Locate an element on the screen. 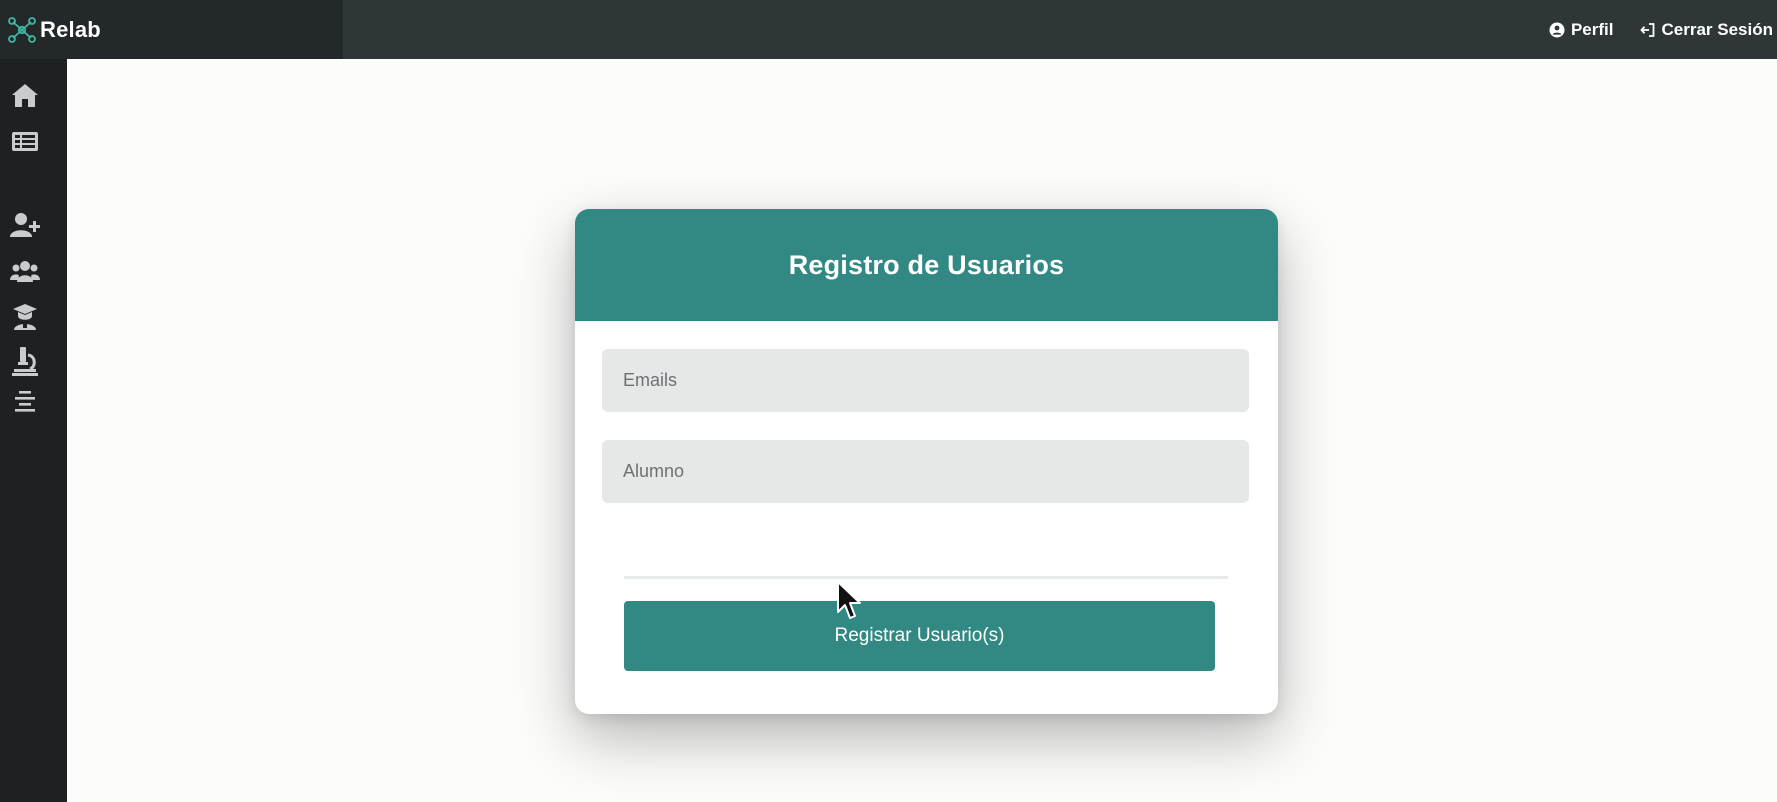  home-icon is located at coordinates (25, 95).